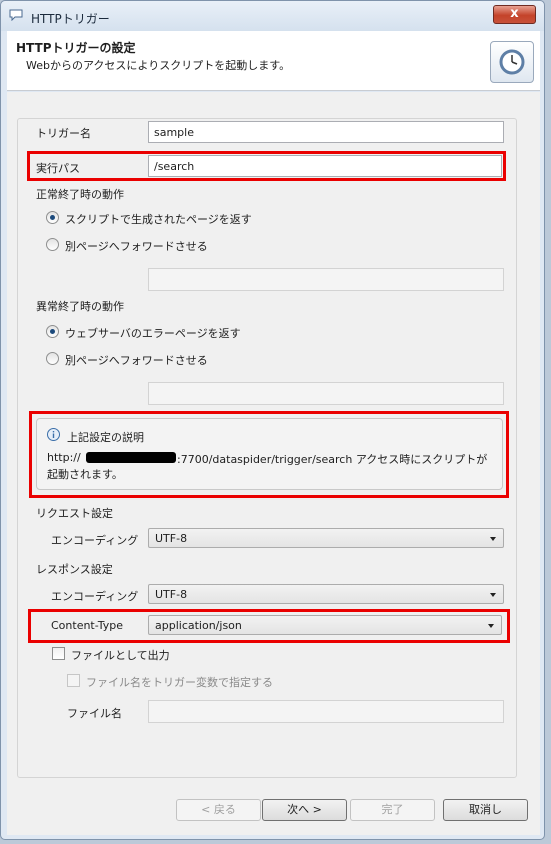 The height and width of the screenshot is (844, 551). Describe the element at coordinates (95, 540) in the screenshot. I see `request-encoding-label: エンコーディング` at that location.